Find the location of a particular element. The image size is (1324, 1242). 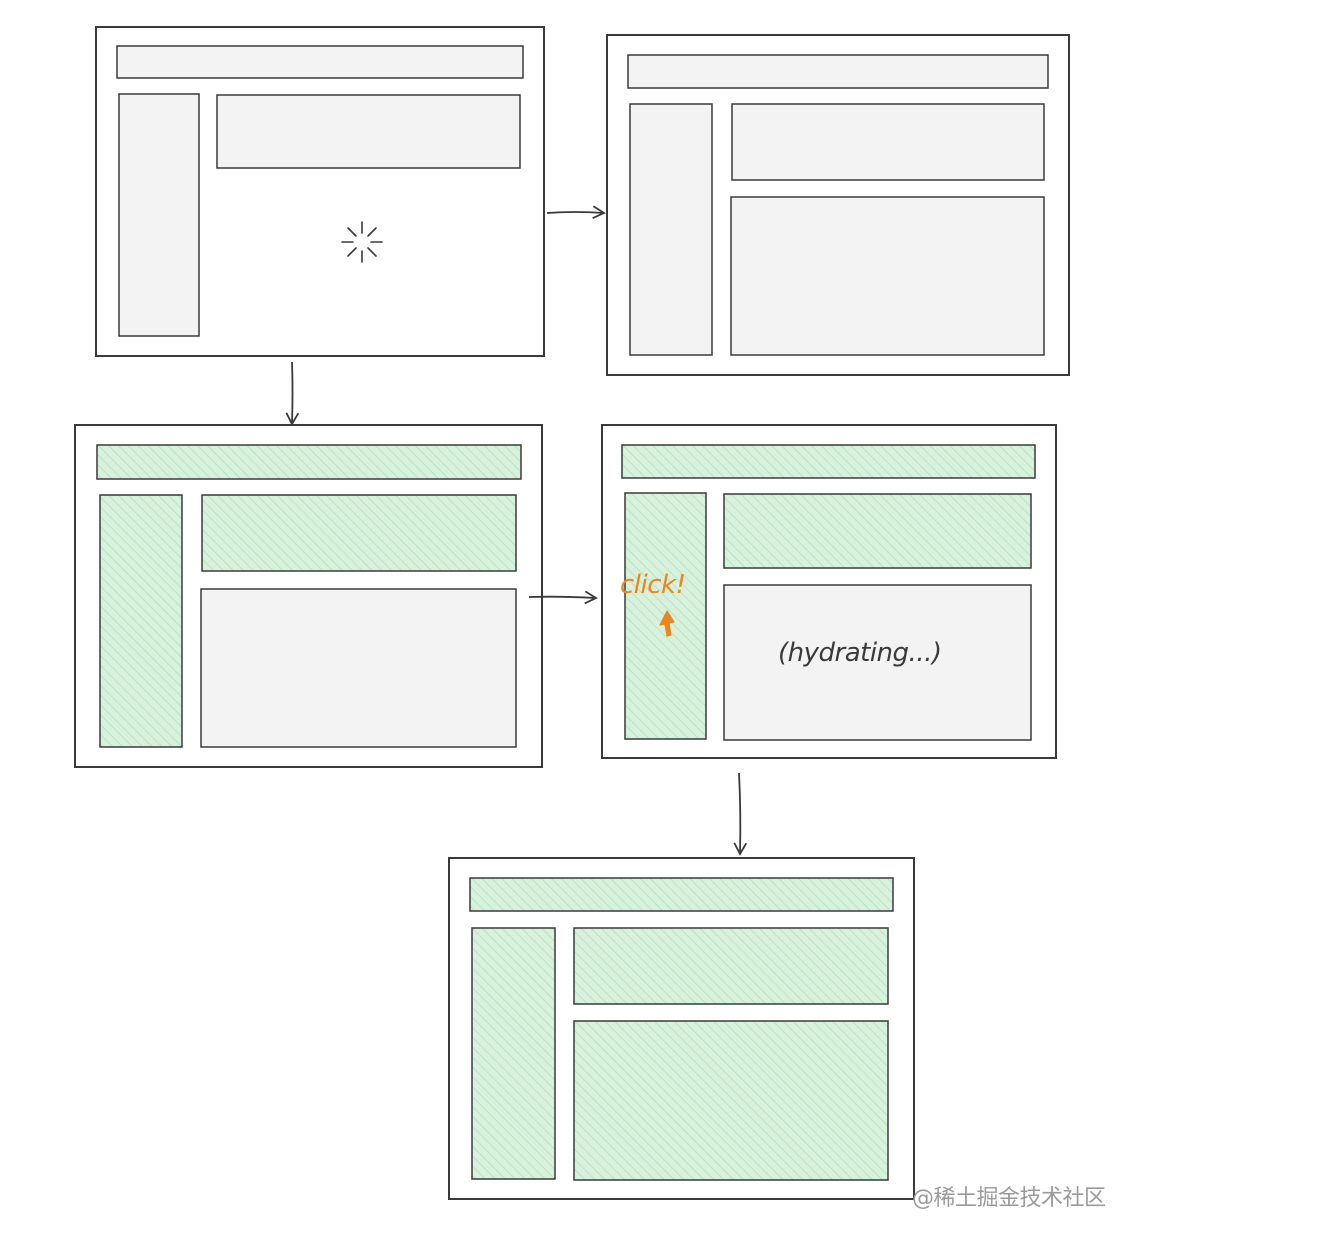

frame-partially-hydrated is located at coordinates (308, 596).